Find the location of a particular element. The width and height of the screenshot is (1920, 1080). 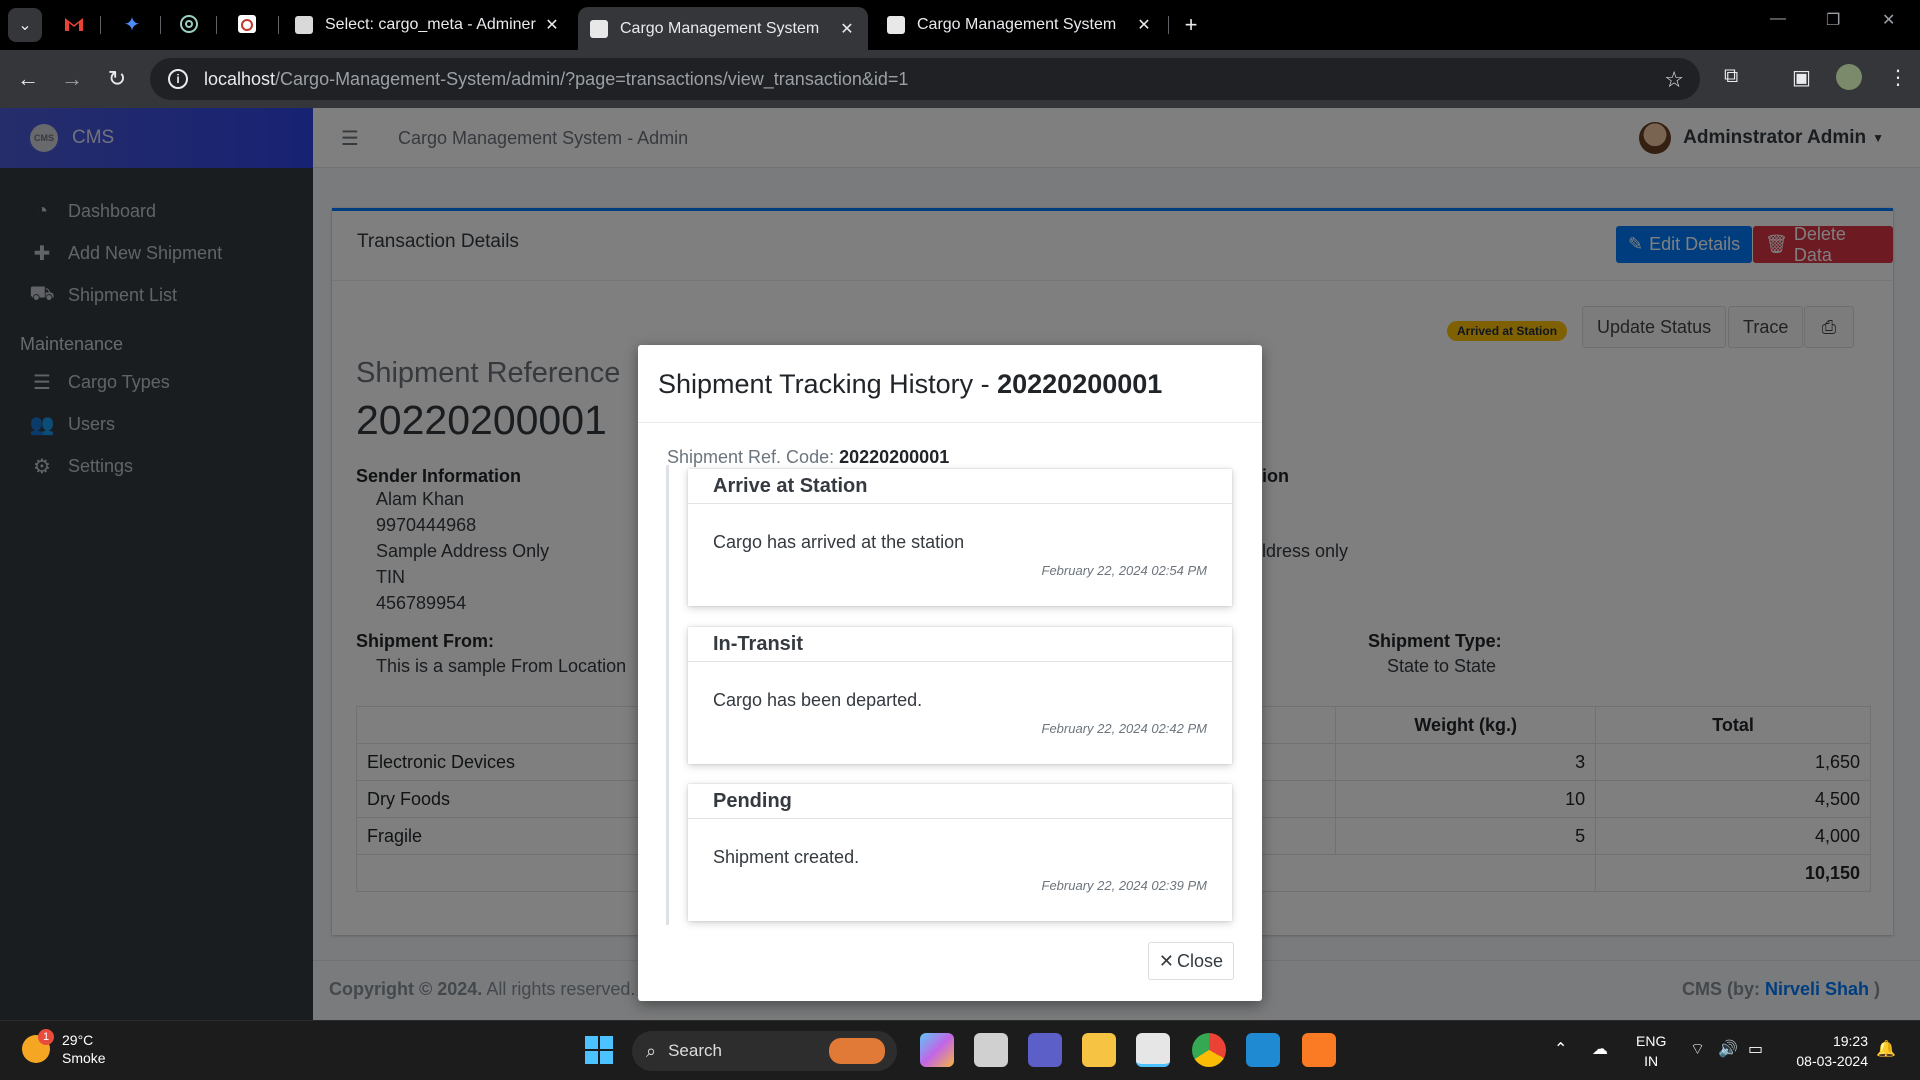

timeline-line is located at coordinates (667, 695).